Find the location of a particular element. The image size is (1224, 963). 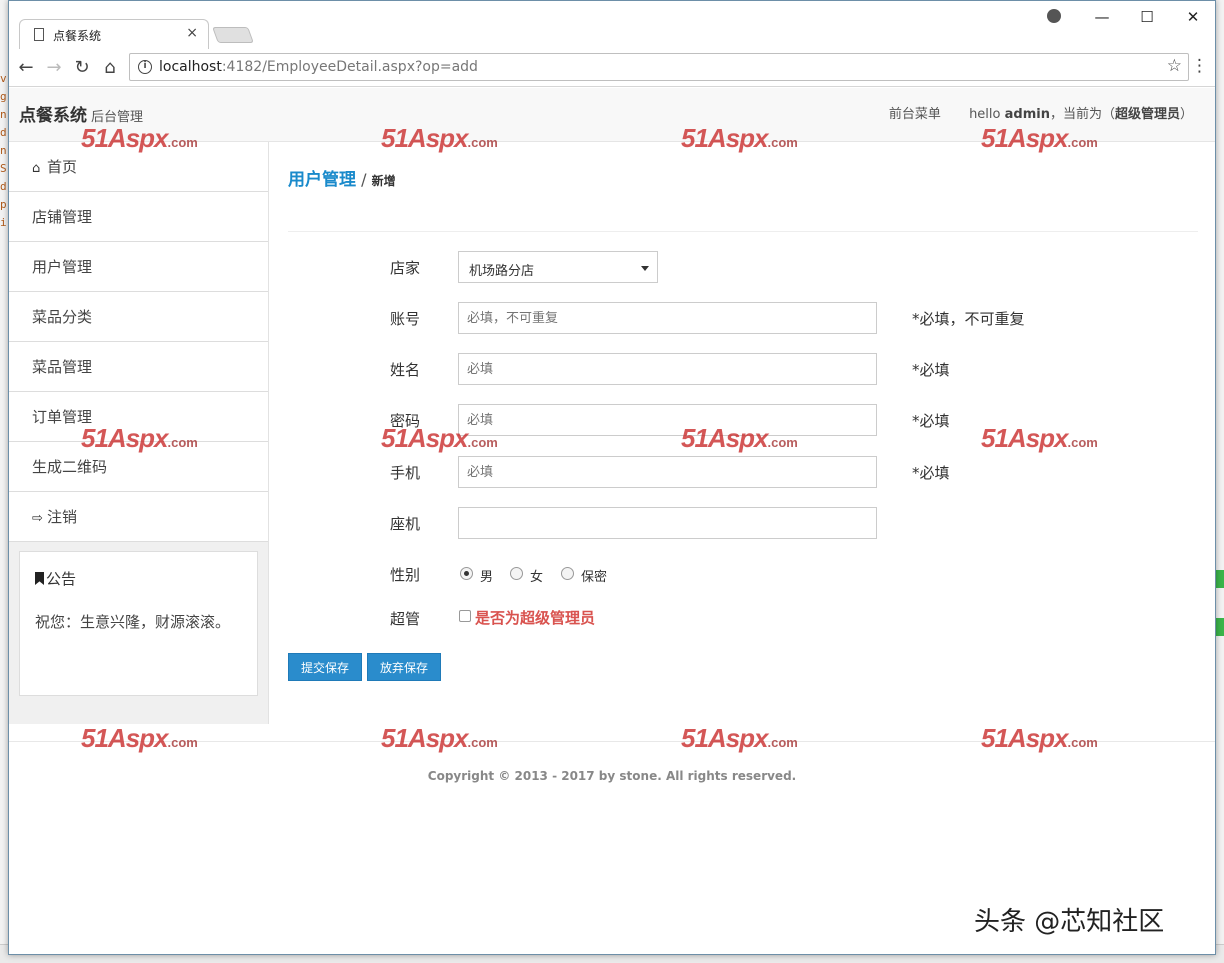

header-user-area: 前台菜单 hello admin，当前为（超级管理员） is located at coordinates (1040, 114).